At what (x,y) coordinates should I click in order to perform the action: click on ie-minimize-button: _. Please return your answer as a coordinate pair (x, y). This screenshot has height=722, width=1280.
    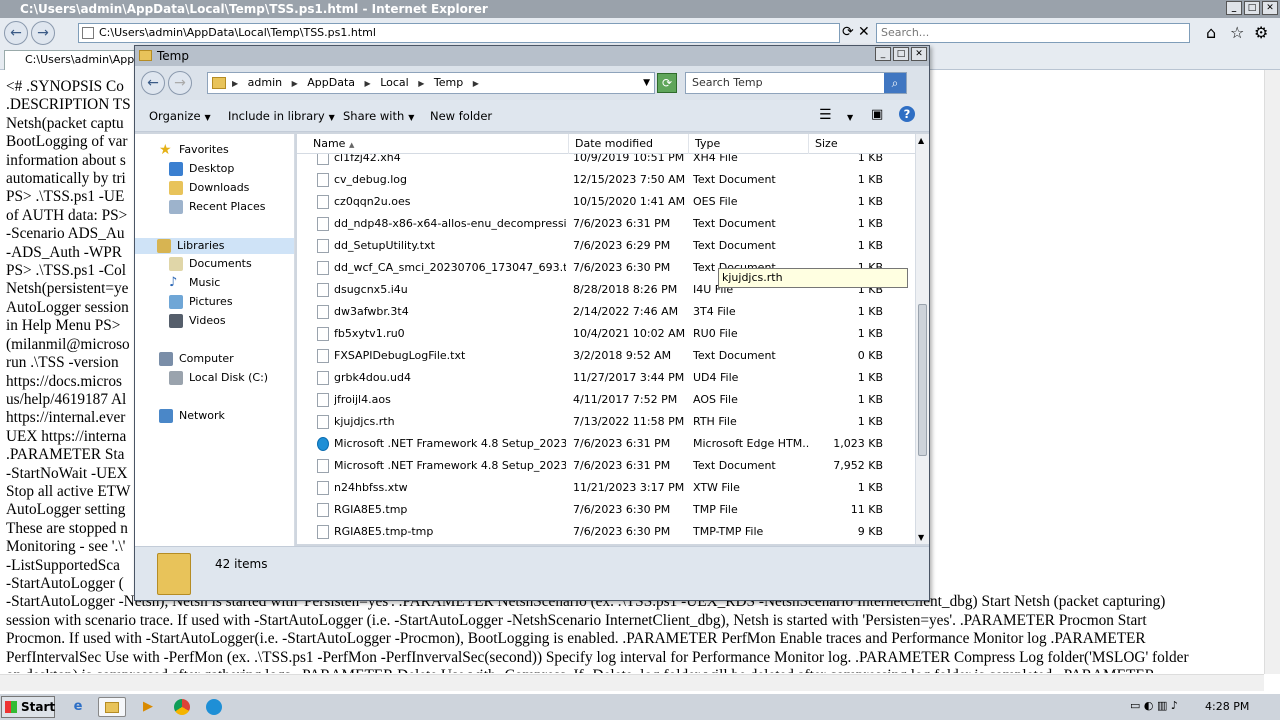
    Looking at the image, I should click on (1234, 8).